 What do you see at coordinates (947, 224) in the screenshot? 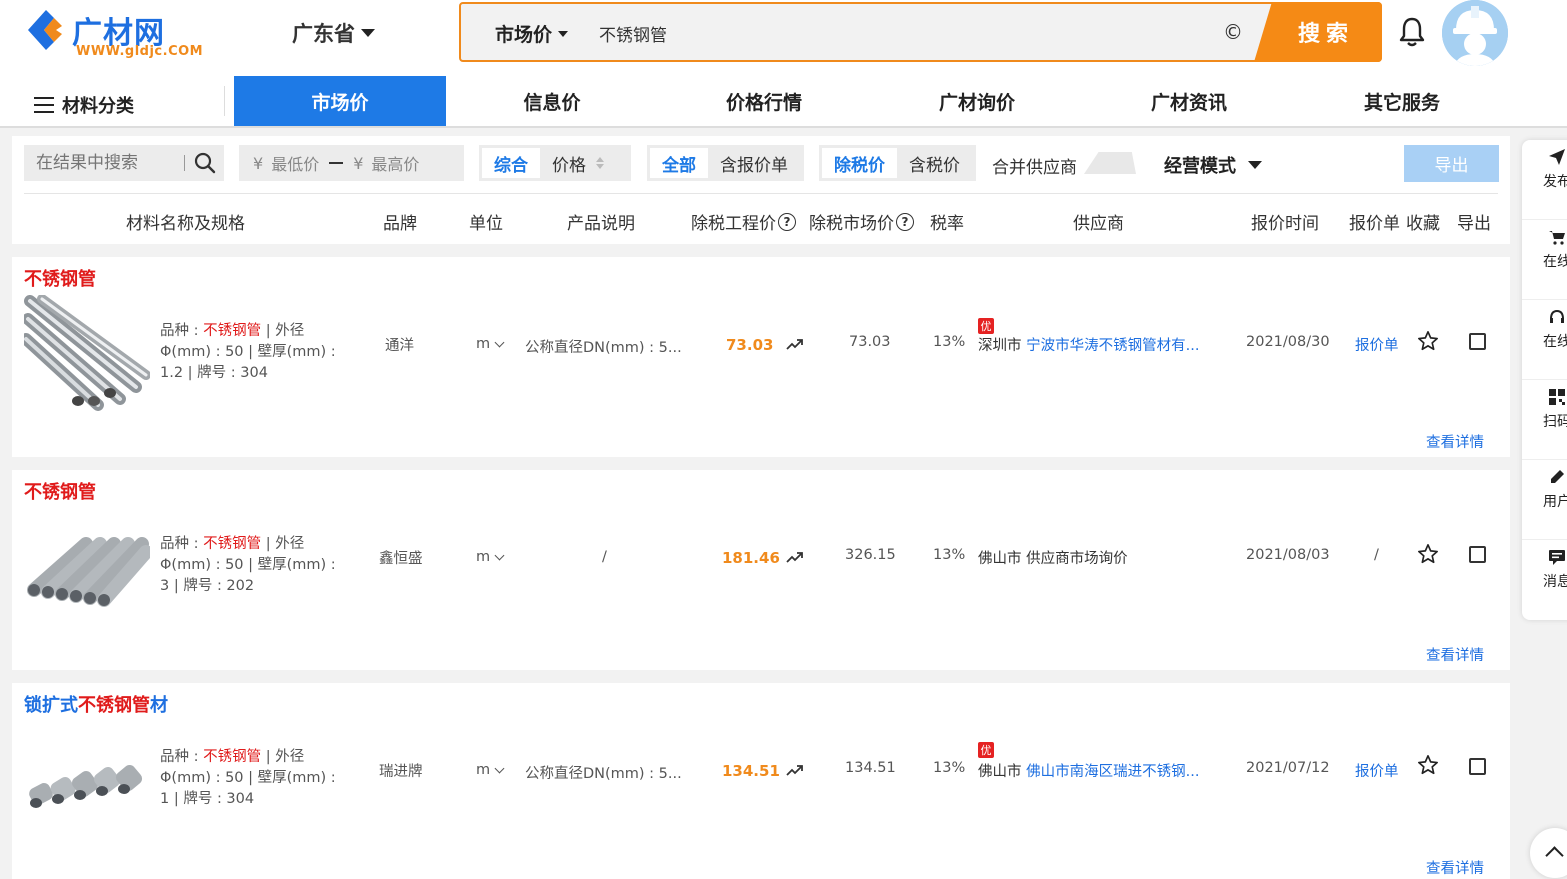
I see `col-tax: 税率` at bounding box center [947, 224].